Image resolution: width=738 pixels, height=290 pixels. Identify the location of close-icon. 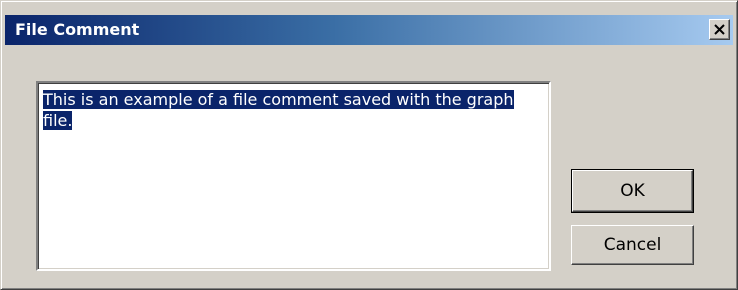
(719, 29).